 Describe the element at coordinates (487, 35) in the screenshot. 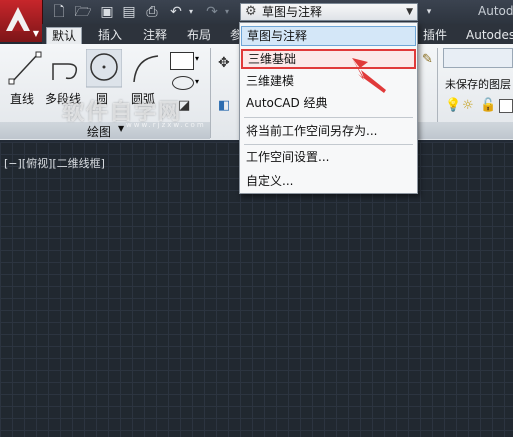

I see `tab-autodesk: Autodesk` at that location.